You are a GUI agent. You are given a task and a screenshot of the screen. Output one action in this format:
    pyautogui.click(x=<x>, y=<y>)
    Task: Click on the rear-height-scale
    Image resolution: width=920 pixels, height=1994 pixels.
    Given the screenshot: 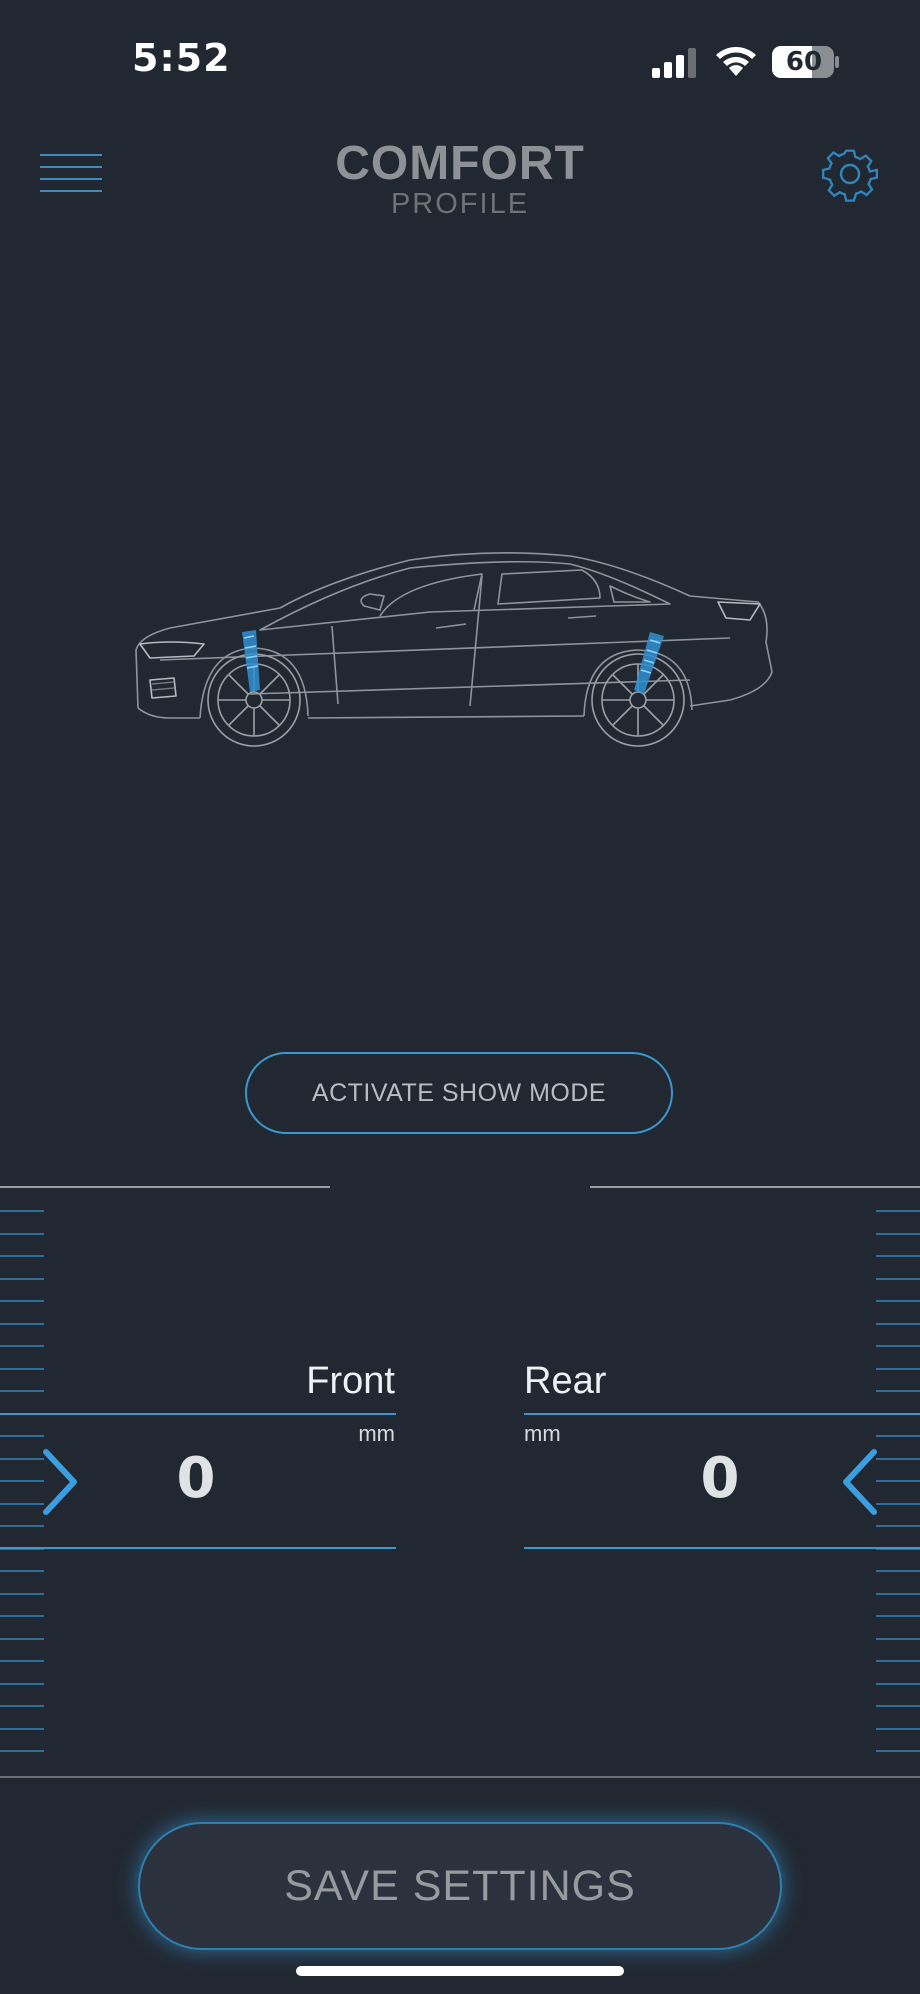 What is the action you would take?
    pyautogui.click(x=898, y=1483)
    